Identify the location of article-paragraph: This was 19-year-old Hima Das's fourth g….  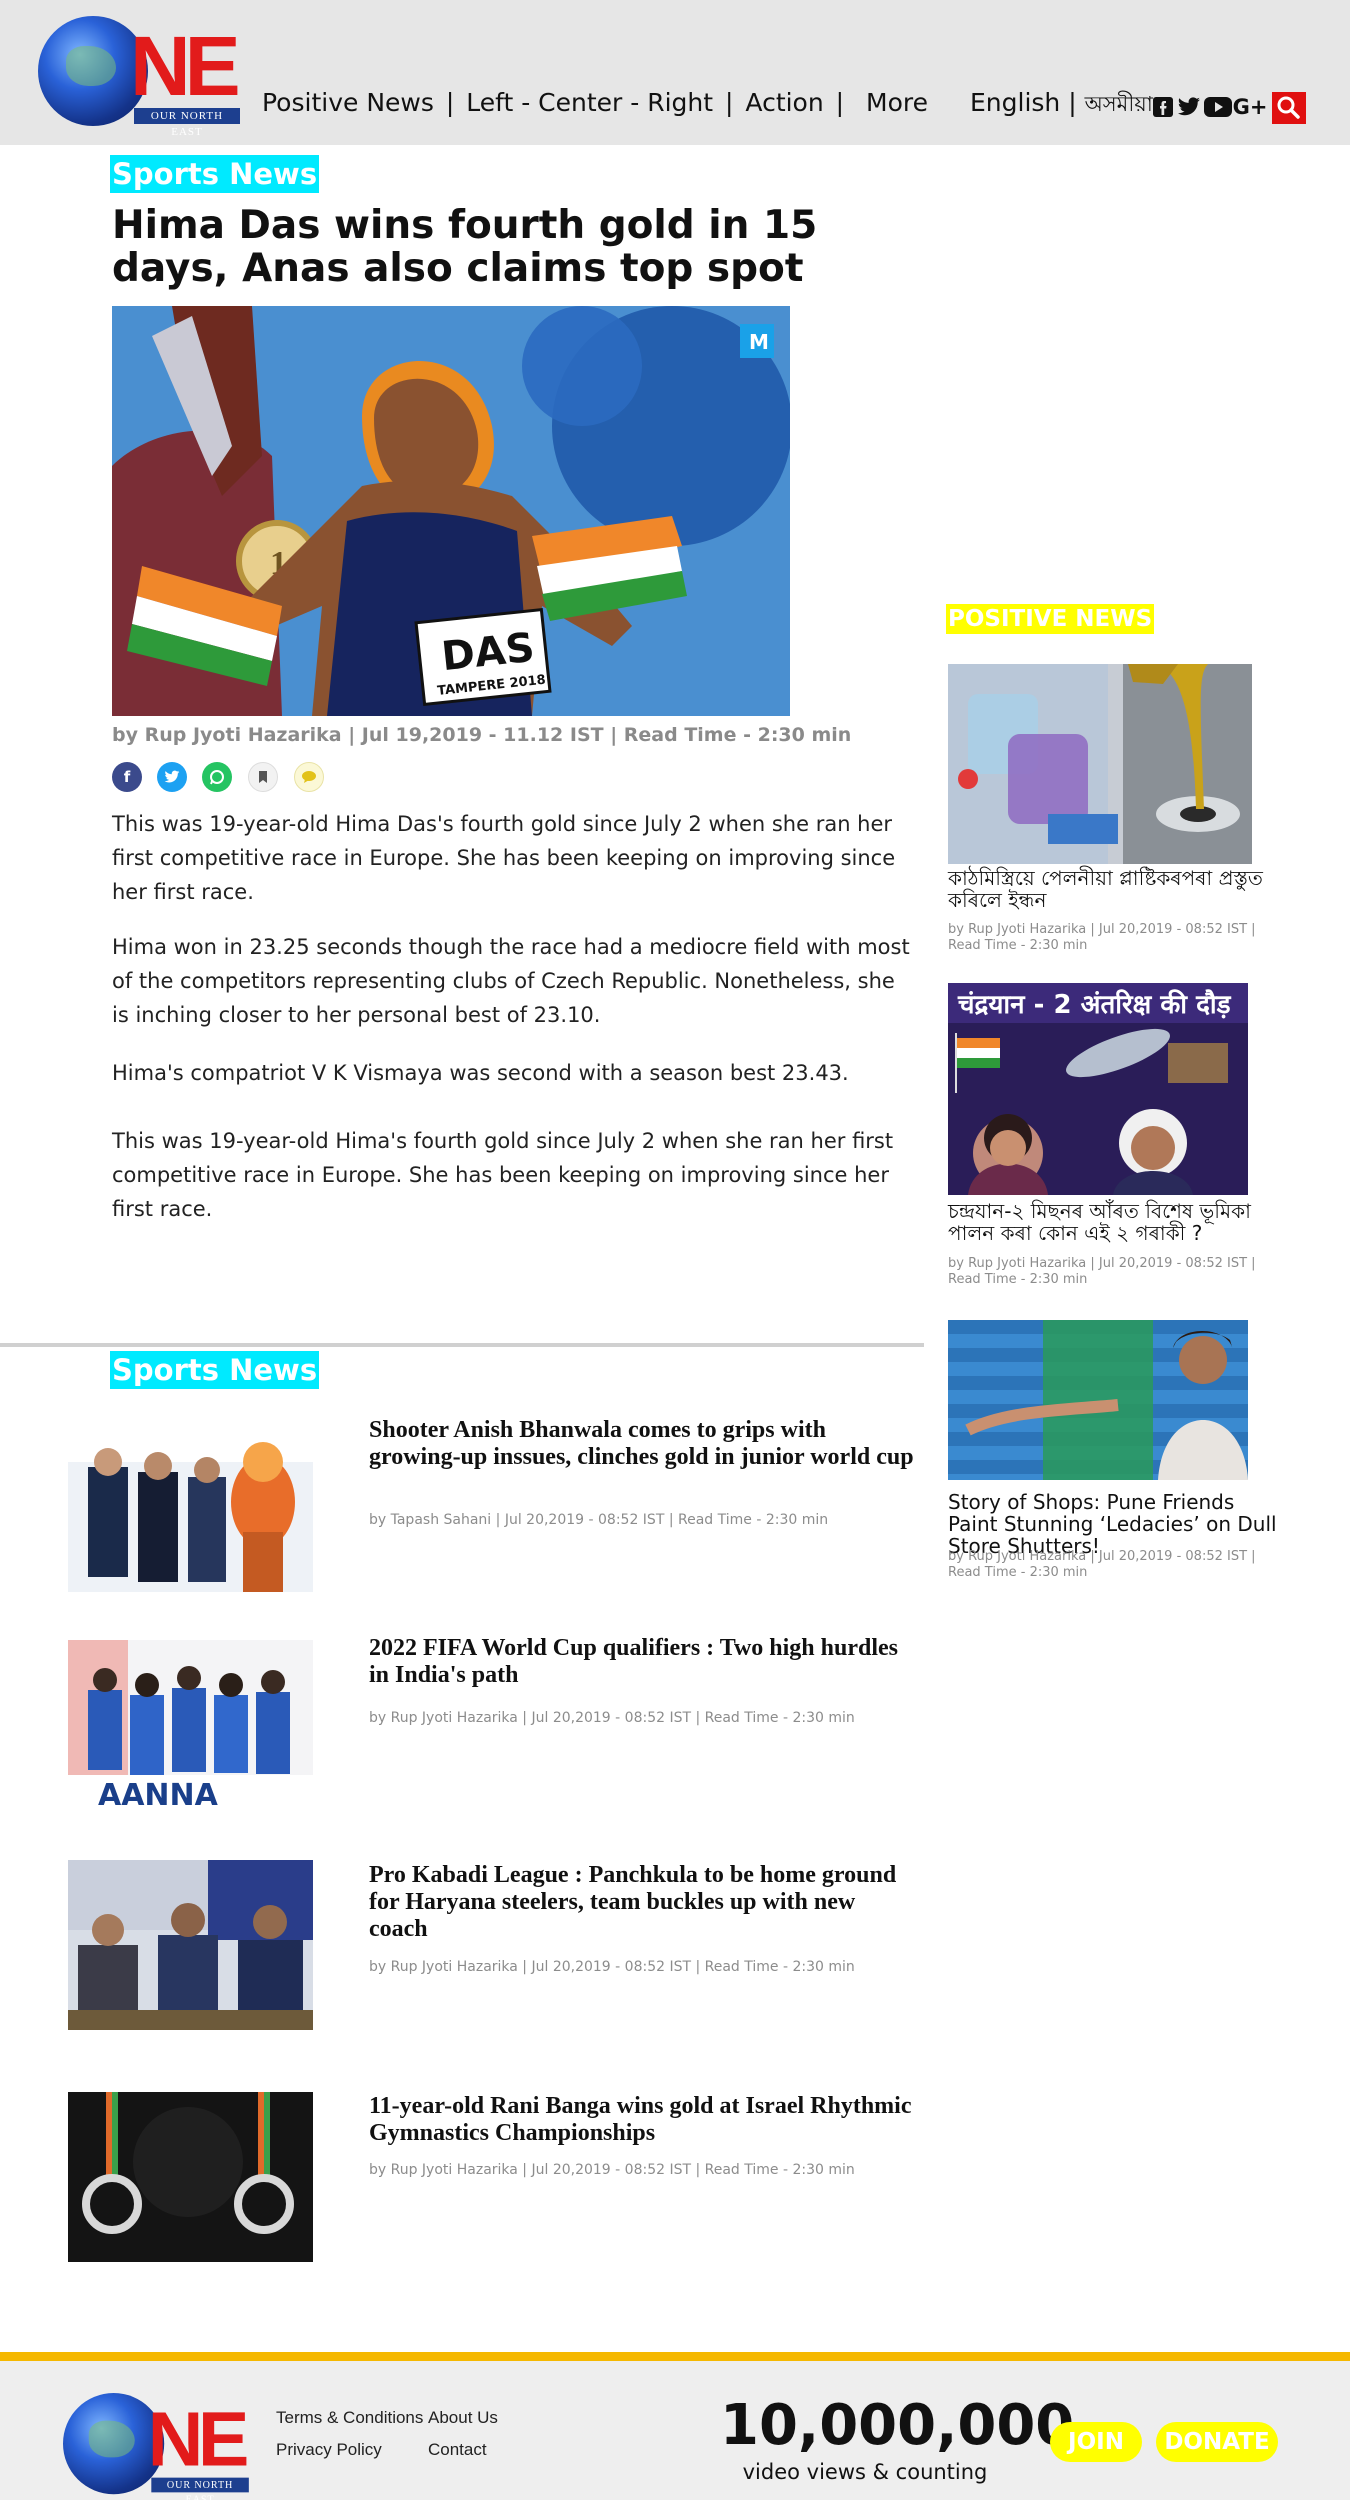
(504, 858).